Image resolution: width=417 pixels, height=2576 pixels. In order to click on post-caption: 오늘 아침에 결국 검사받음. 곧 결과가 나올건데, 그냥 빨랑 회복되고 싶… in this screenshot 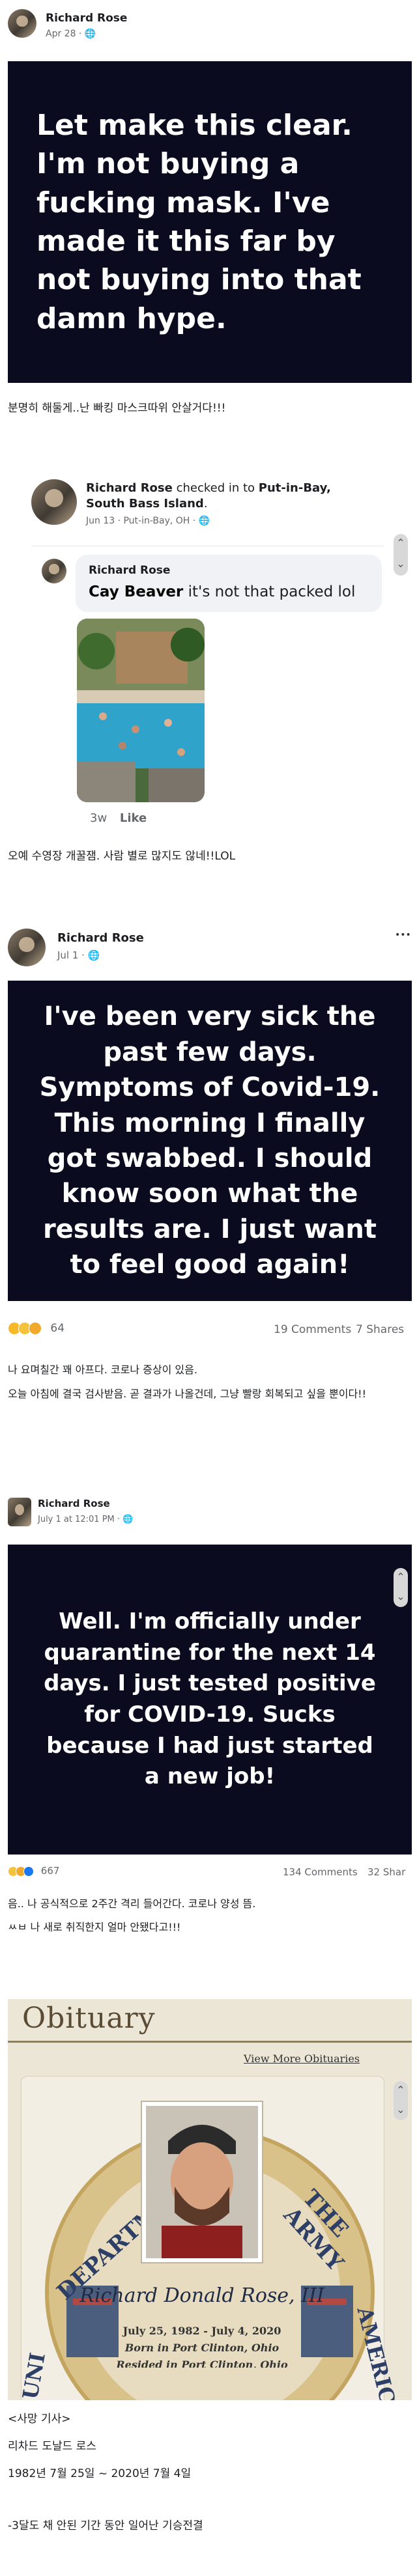, I will do `click(187, 1394)`.